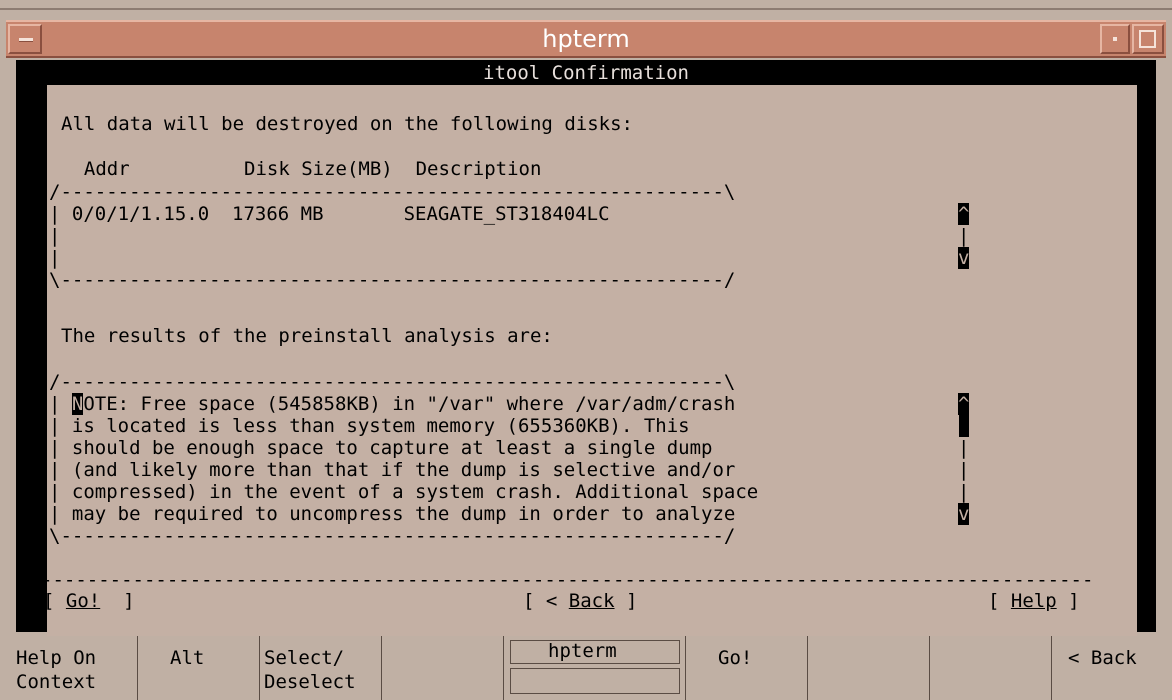  I want to click on softkey-back: < Back, so click(1112, 668).